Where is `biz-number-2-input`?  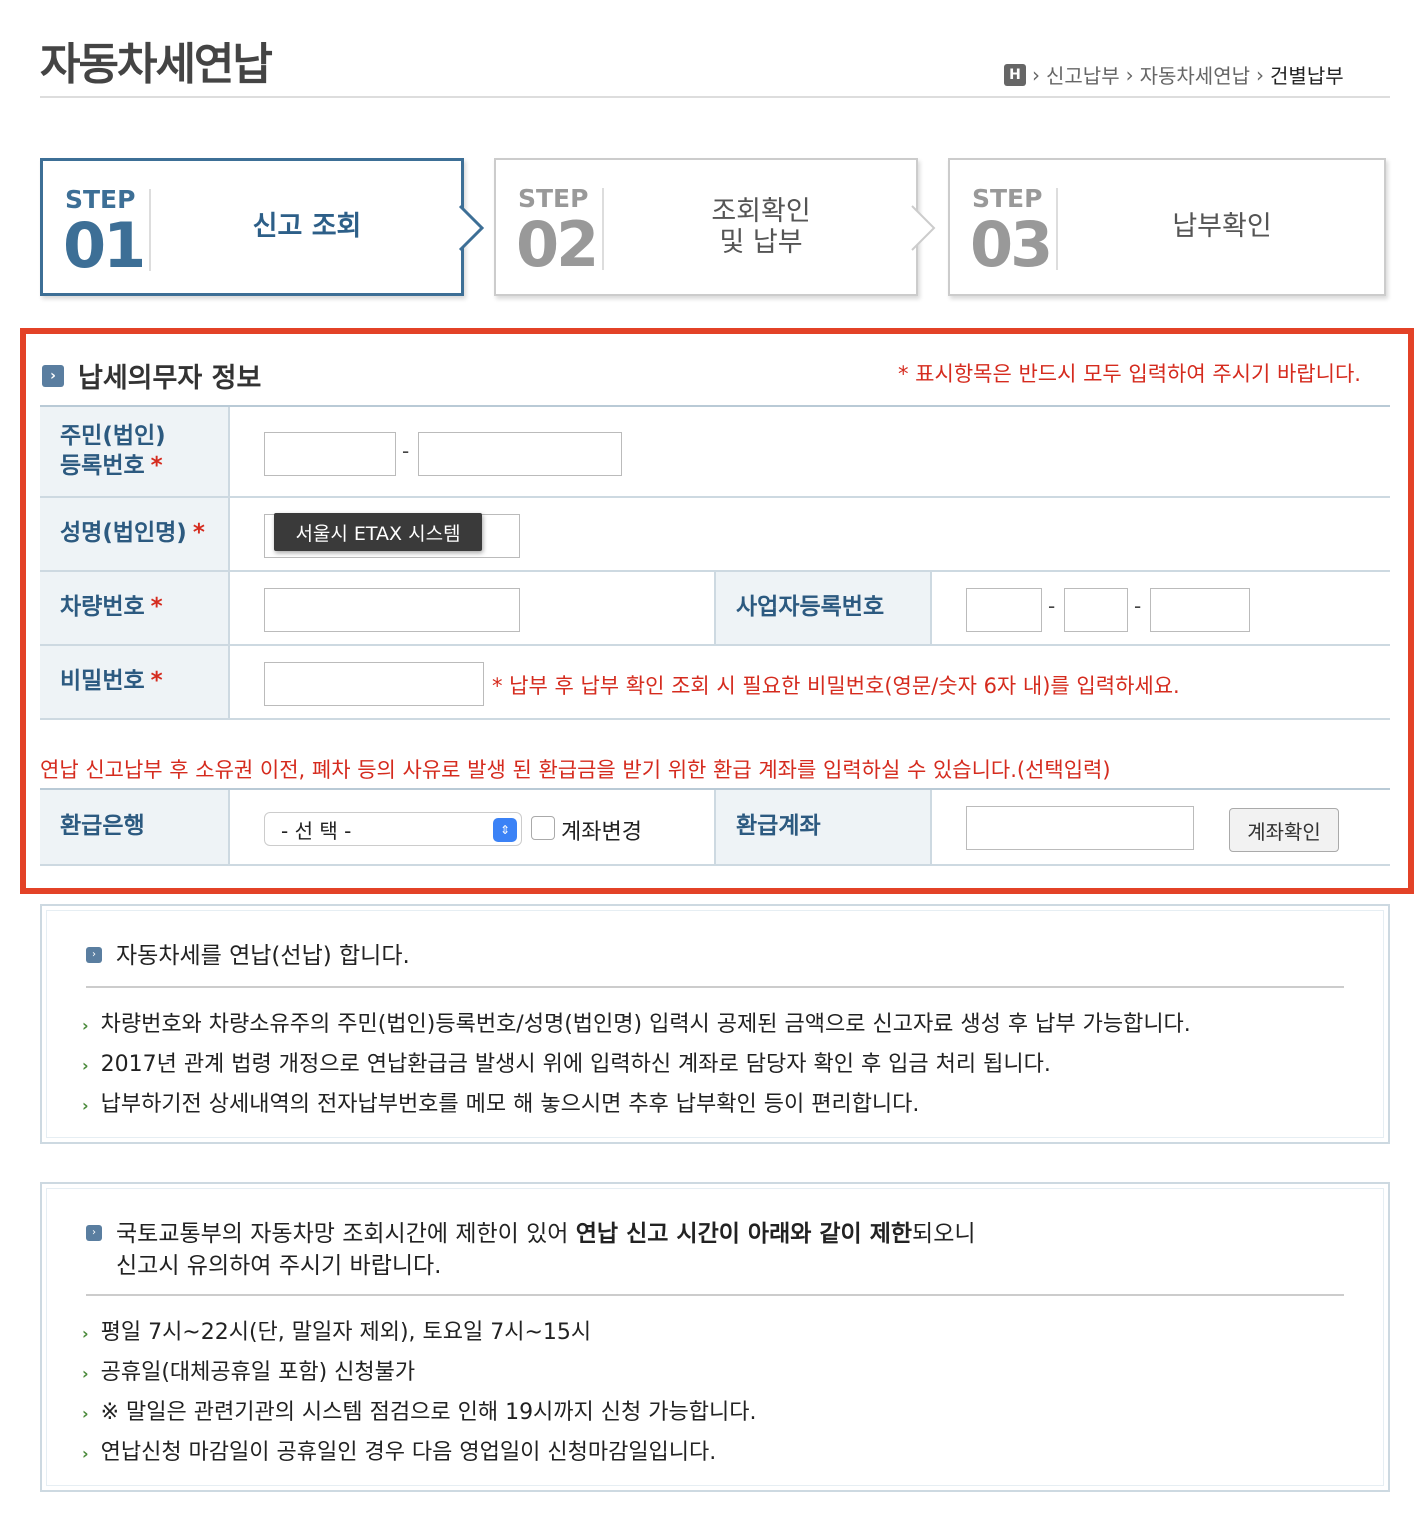 biz-number-2-input is located at coordinates (1096, 610).